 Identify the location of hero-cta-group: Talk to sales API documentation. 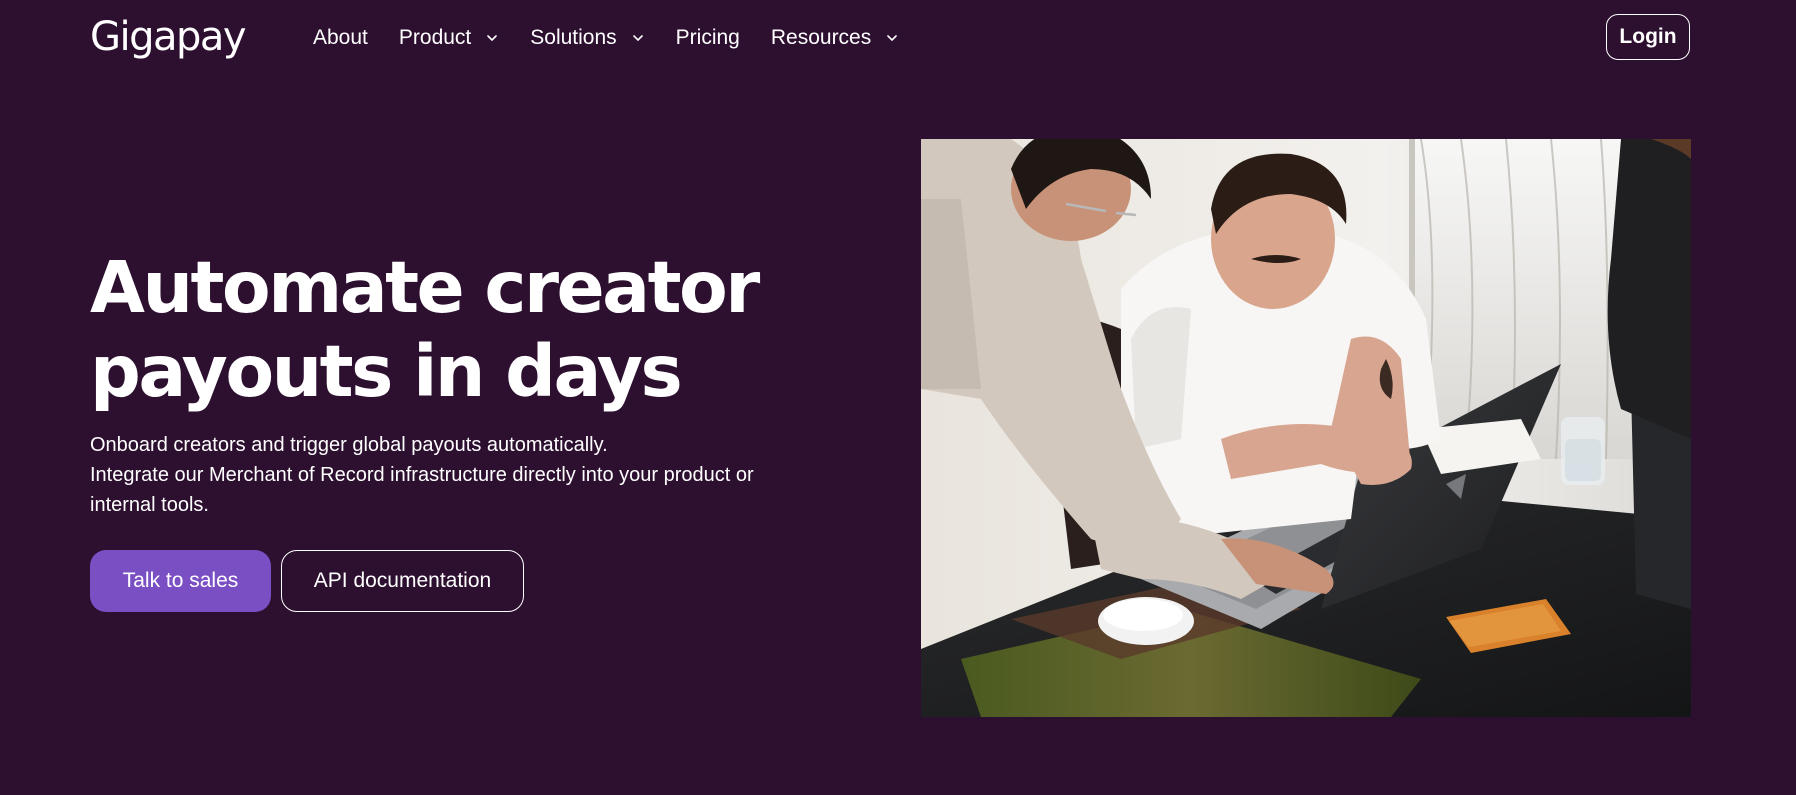
(307, 581).